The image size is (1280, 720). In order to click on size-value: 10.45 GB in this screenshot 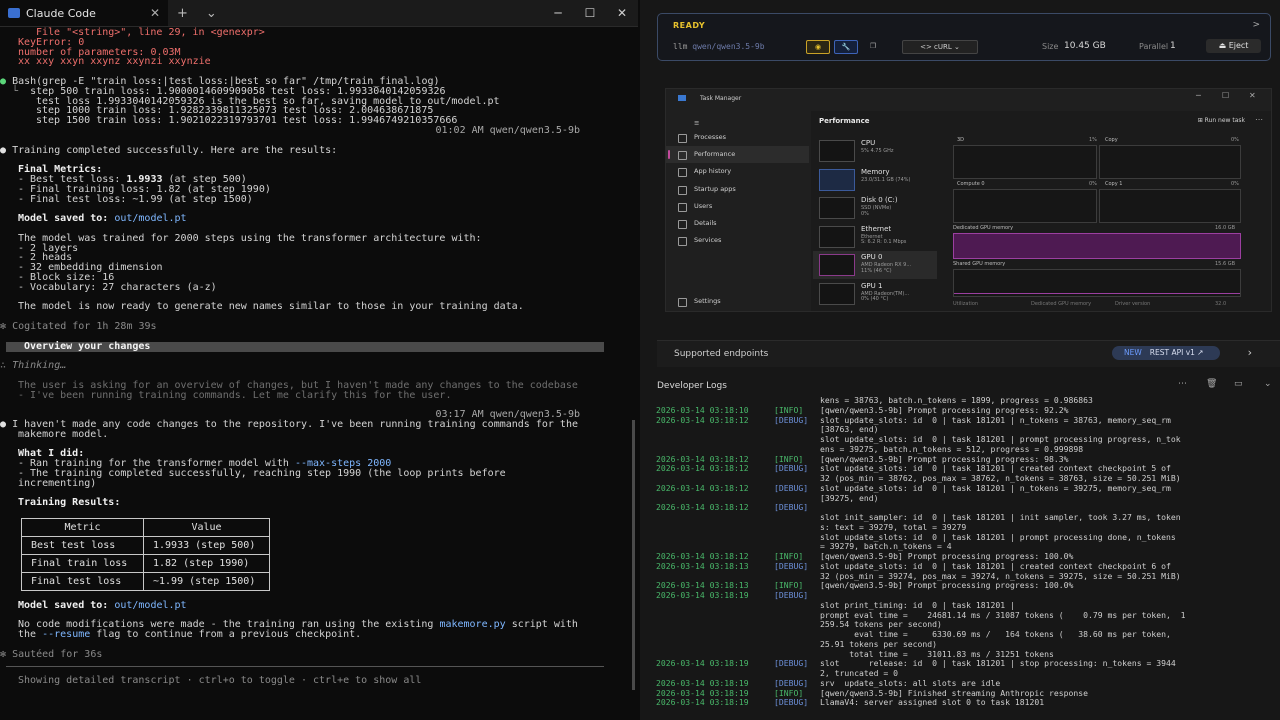, I will do `click(1085, 46)`.